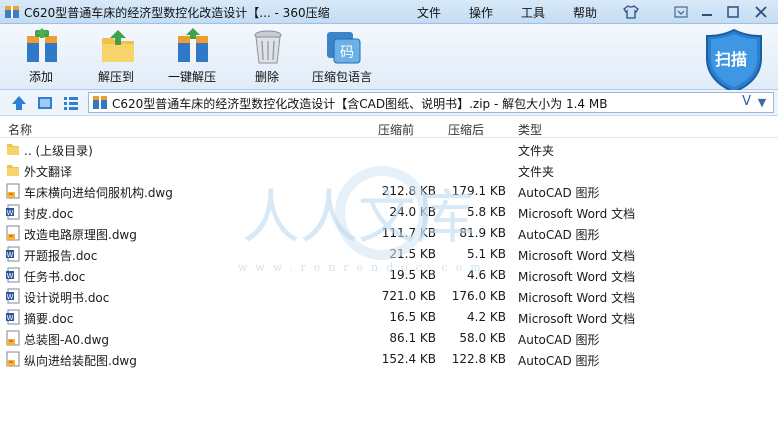  Describe the element at coordinates (20, 129) in the screenshot. I see `column-name: 名称` at that location.